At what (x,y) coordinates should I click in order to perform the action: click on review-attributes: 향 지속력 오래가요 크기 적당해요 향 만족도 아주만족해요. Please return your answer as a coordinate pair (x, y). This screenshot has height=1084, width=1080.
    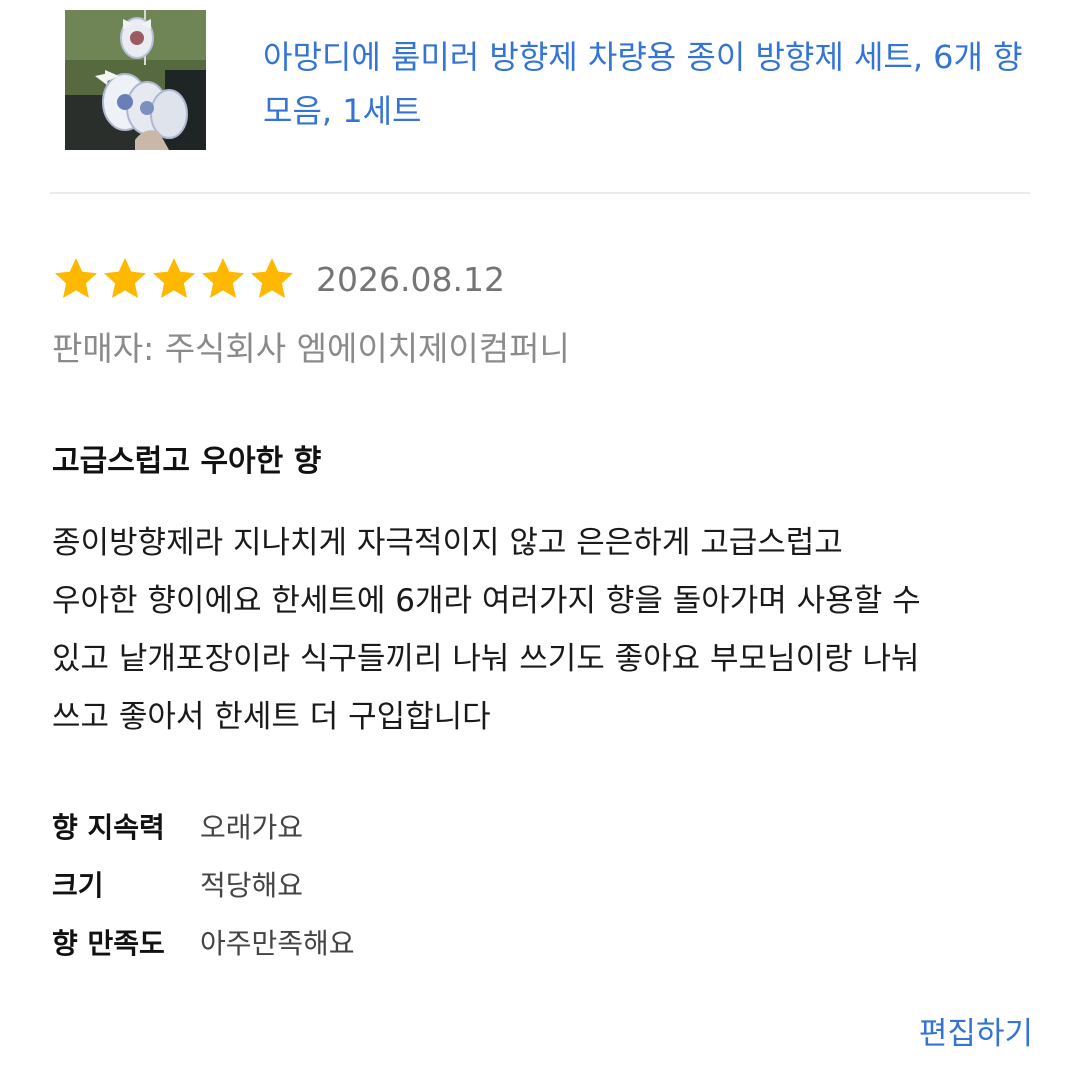
    Looking at the image, I should click on (352, 884).